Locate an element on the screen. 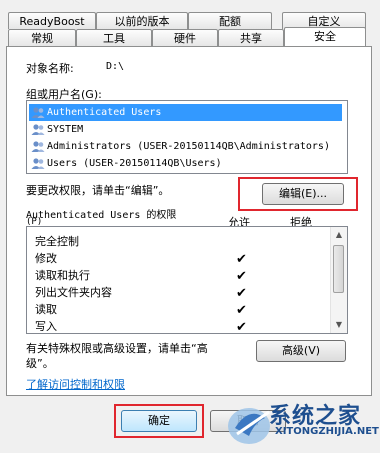  advanced-hint-line1: 有关特殊权限或高级设置，请单击“高 is located at coordinates (117, 348).